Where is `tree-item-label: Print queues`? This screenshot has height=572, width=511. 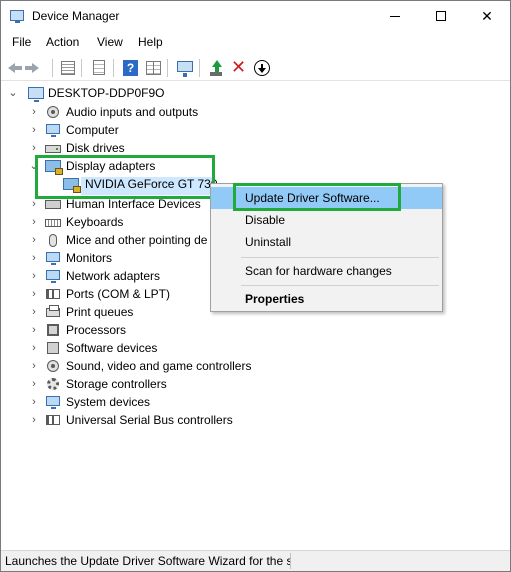
tree-item-label: Print queues is located at coordinates (100, 312).